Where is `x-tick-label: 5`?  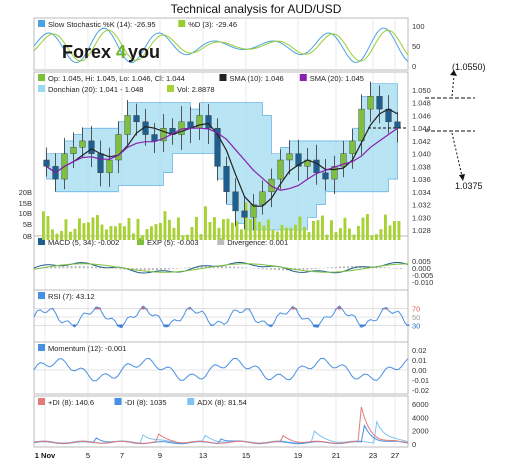
x-tick-label: 5 is located at coordinates (88, 455).